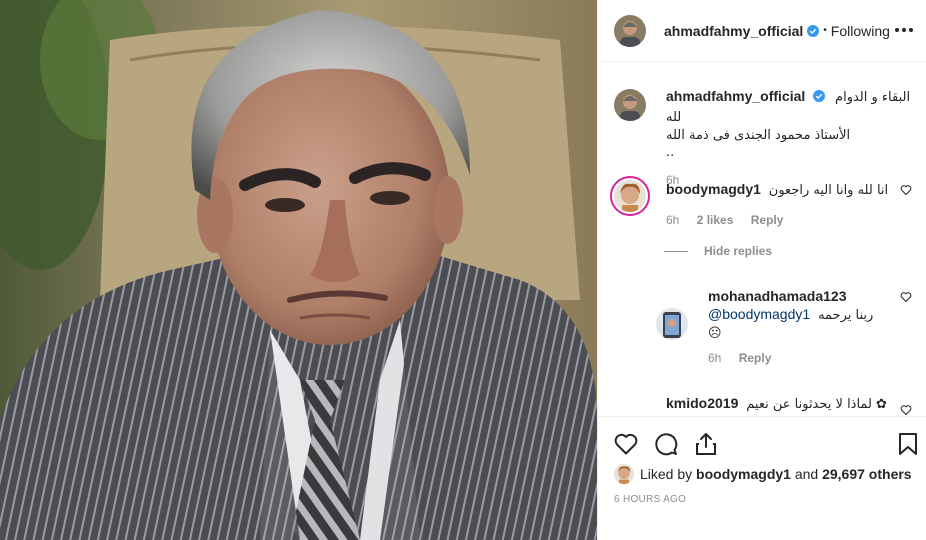  What do you see at coordinates (762, 442) in the screenshot?
I see `action-bar` at bounding box center [762, 442].